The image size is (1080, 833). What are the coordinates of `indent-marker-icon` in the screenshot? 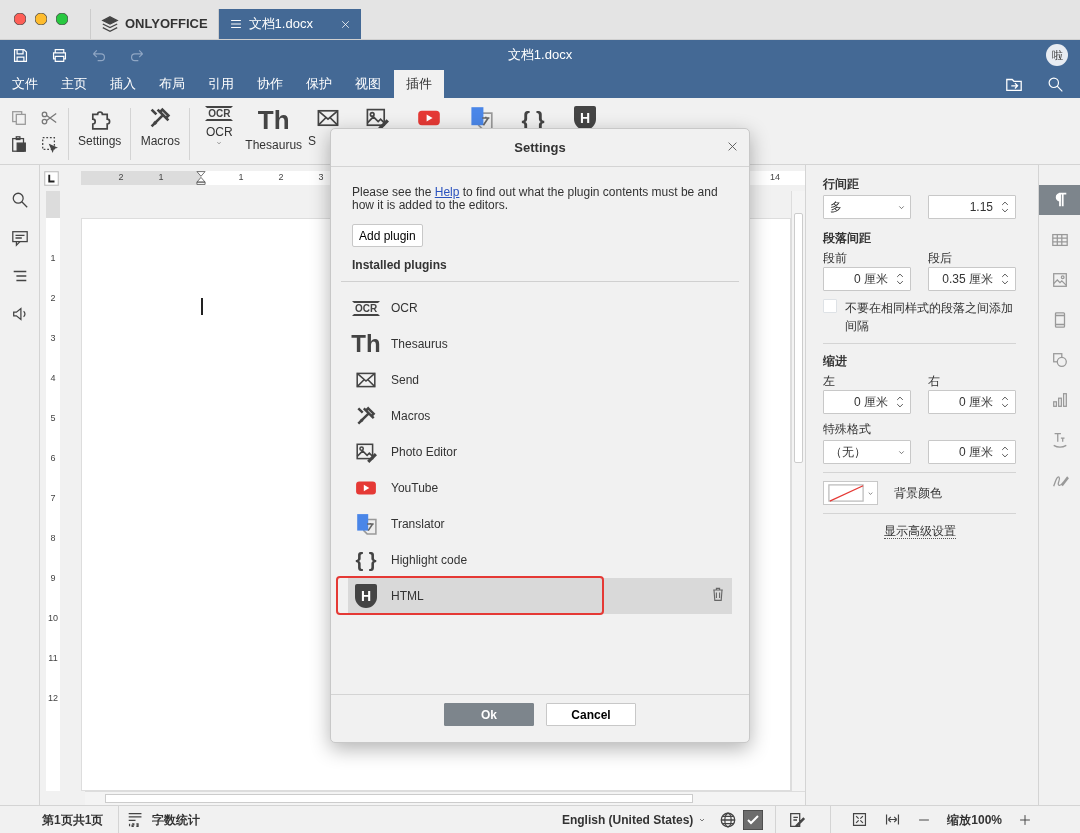 It's located at (201, 178).